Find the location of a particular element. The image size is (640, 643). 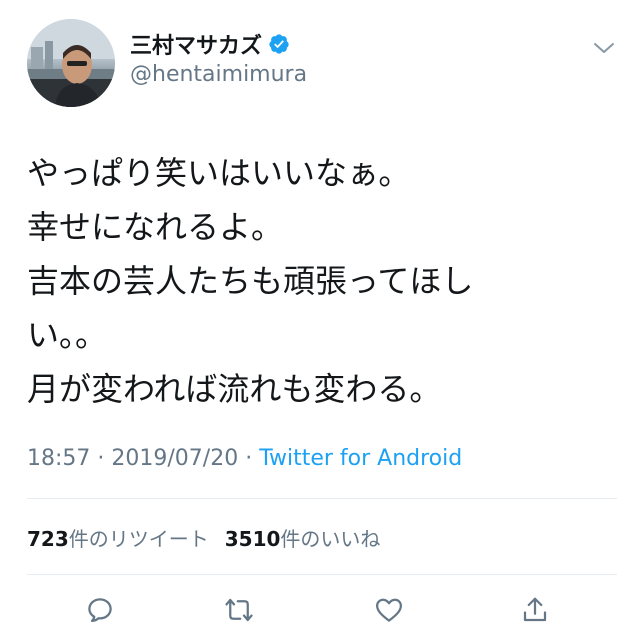

tweet-stats: 723件のリツイート 3510件のいいね is located at coordinates (203, 537).